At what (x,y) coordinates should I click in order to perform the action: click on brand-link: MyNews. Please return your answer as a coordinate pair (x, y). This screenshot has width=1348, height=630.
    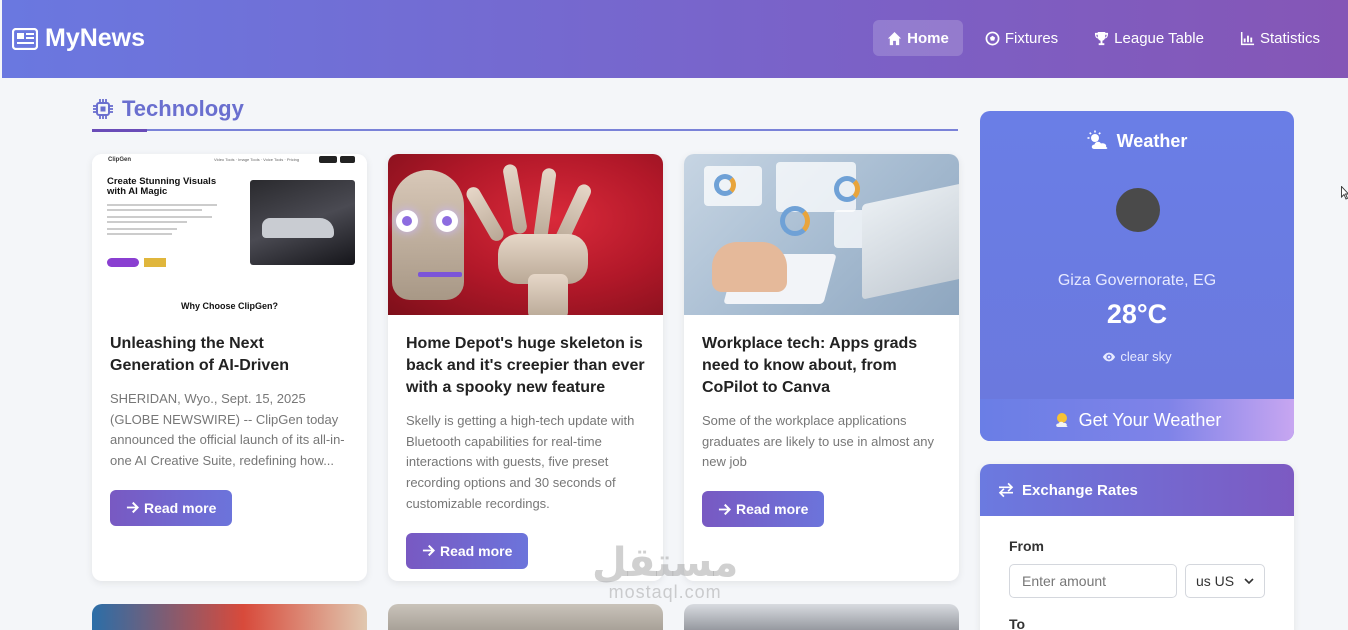
    Looking at the image, I should click on (78, 38).